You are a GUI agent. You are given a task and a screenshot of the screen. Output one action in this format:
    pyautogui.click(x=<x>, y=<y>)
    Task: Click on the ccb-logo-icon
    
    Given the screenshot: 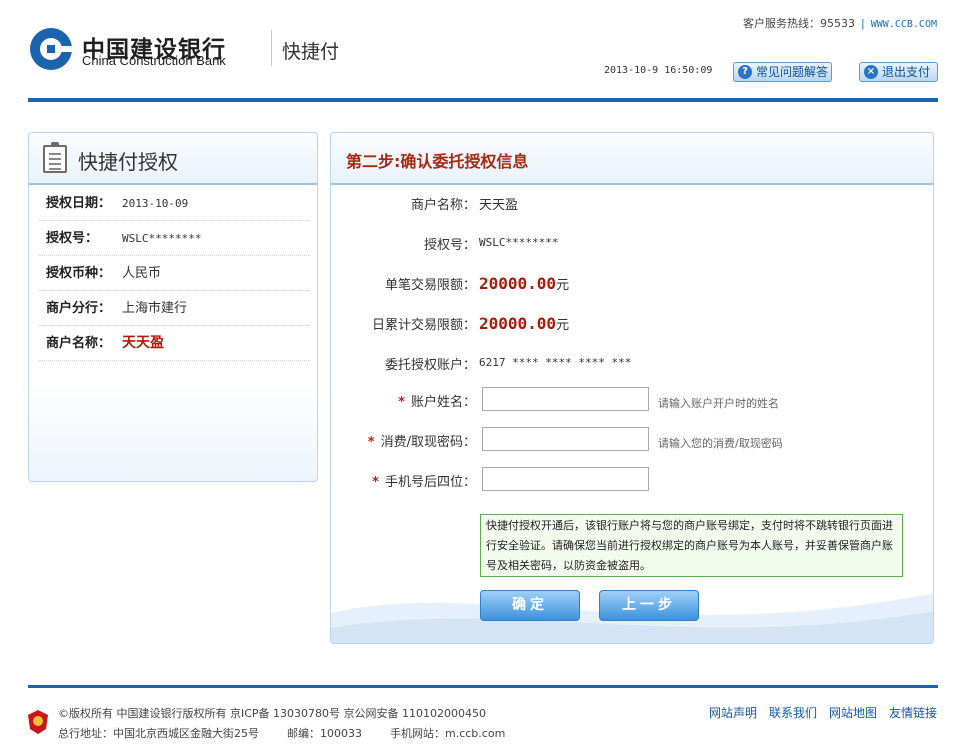 What is the action you would take?
    pyautogui.click(x=51, y=49)
    